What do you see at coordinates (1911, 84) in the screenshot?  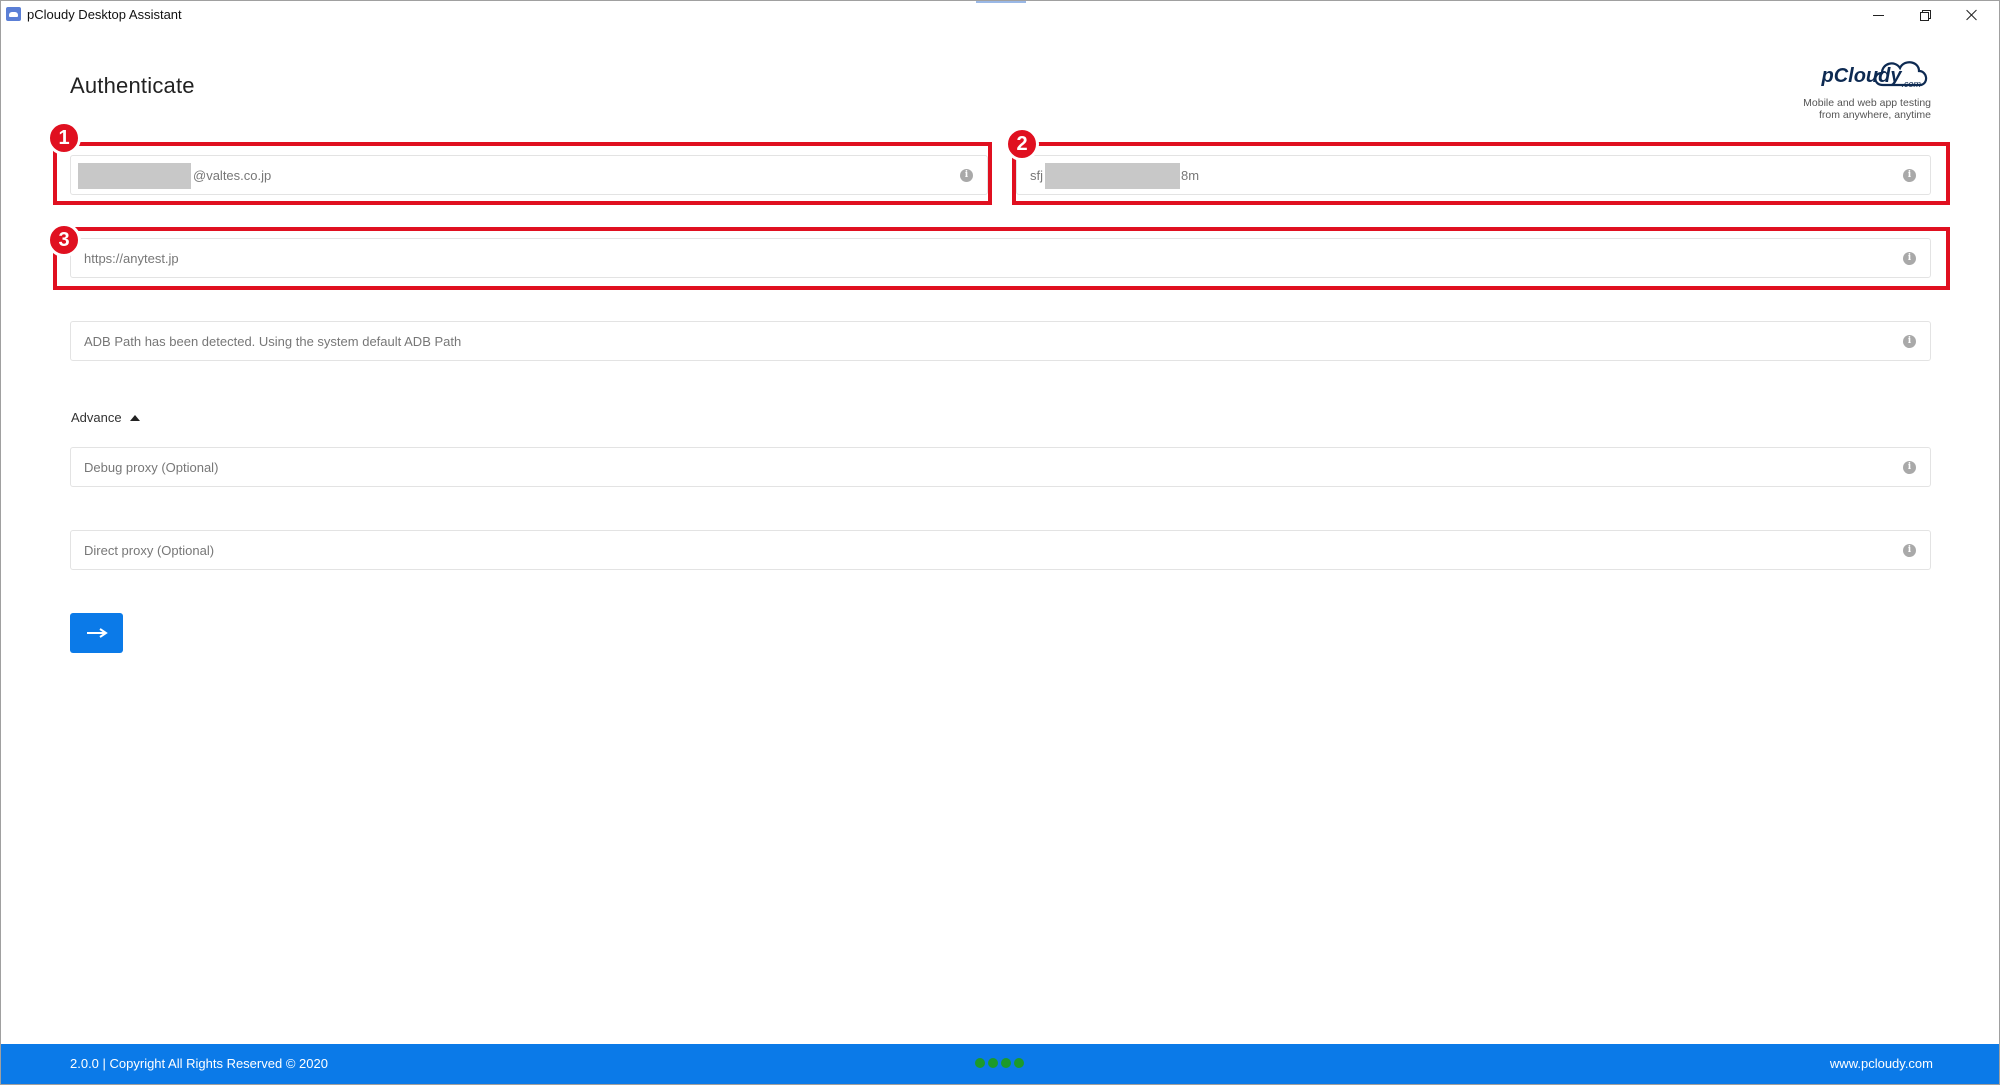 I see `logo-suffix: .com` at bounding box center [1911, 84].